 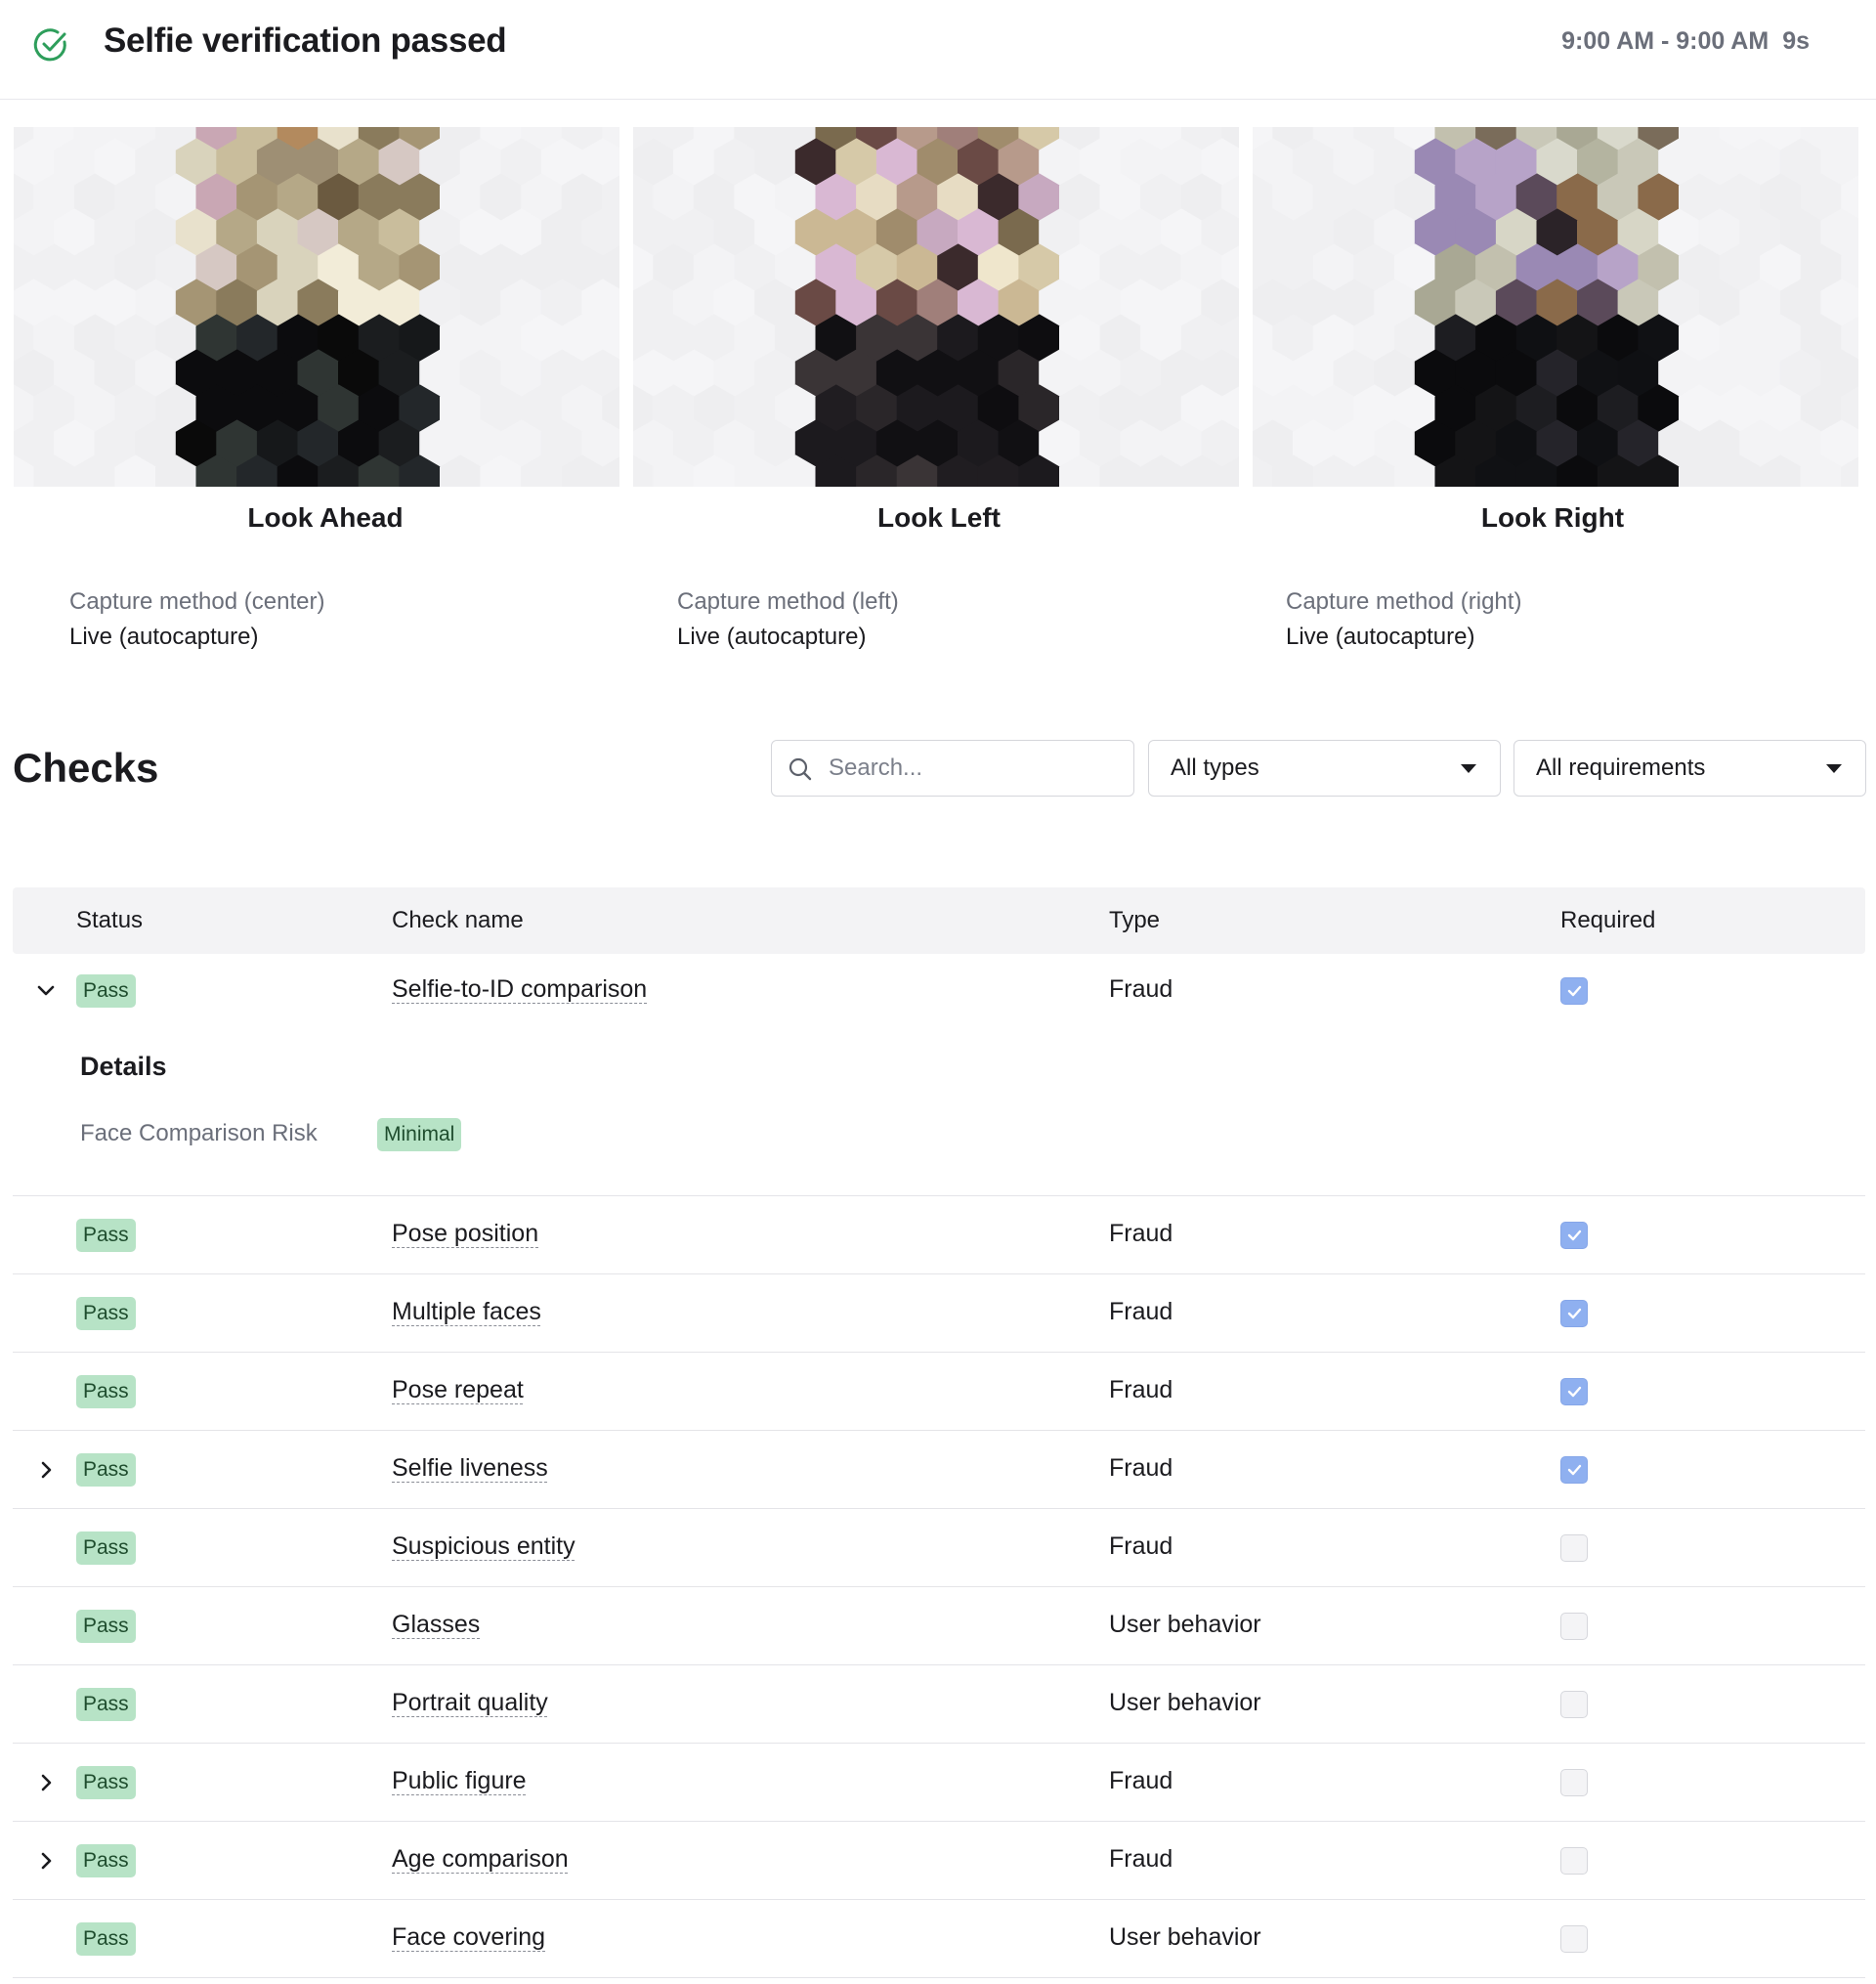 I want to click on table-row: Pass Face covering User behavior, so click(x=939, y=1939).